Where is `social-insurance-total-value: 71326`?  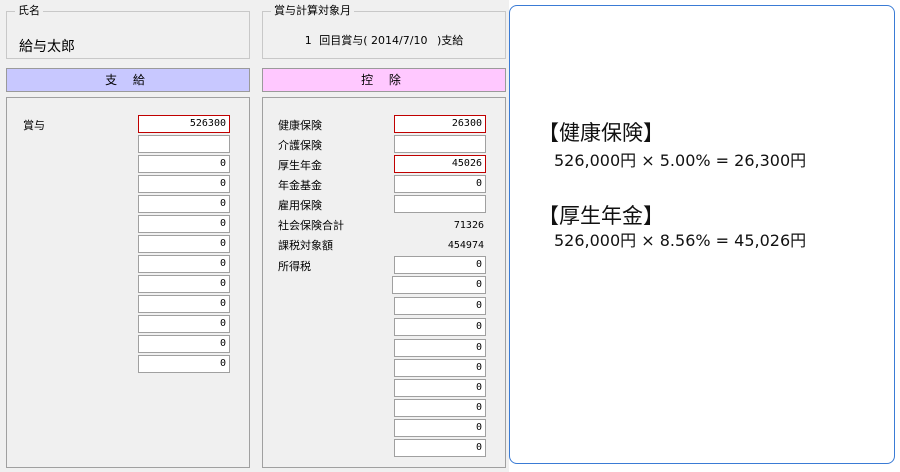
social-insurance-total-value: 71326 is located at coordinates (468, 225).